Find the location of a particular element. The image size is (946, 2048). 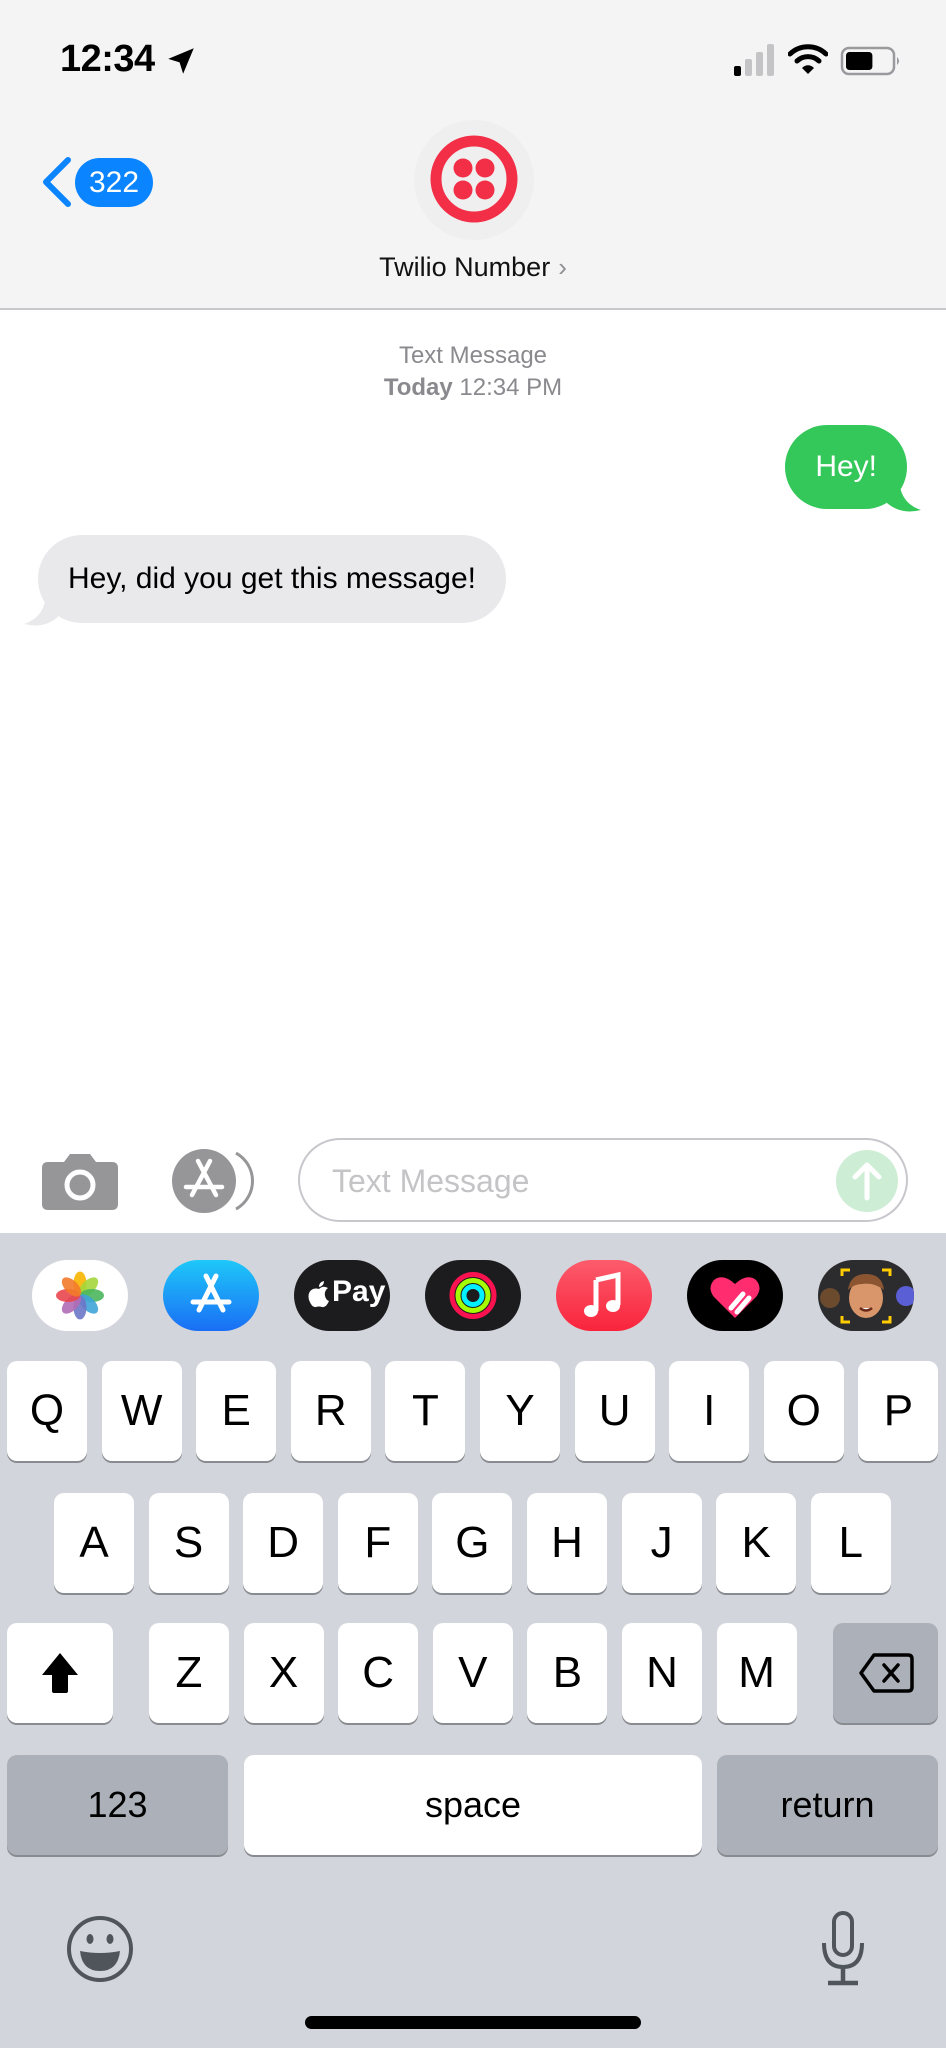

key-i: I is located at coordinates (709, 1411).